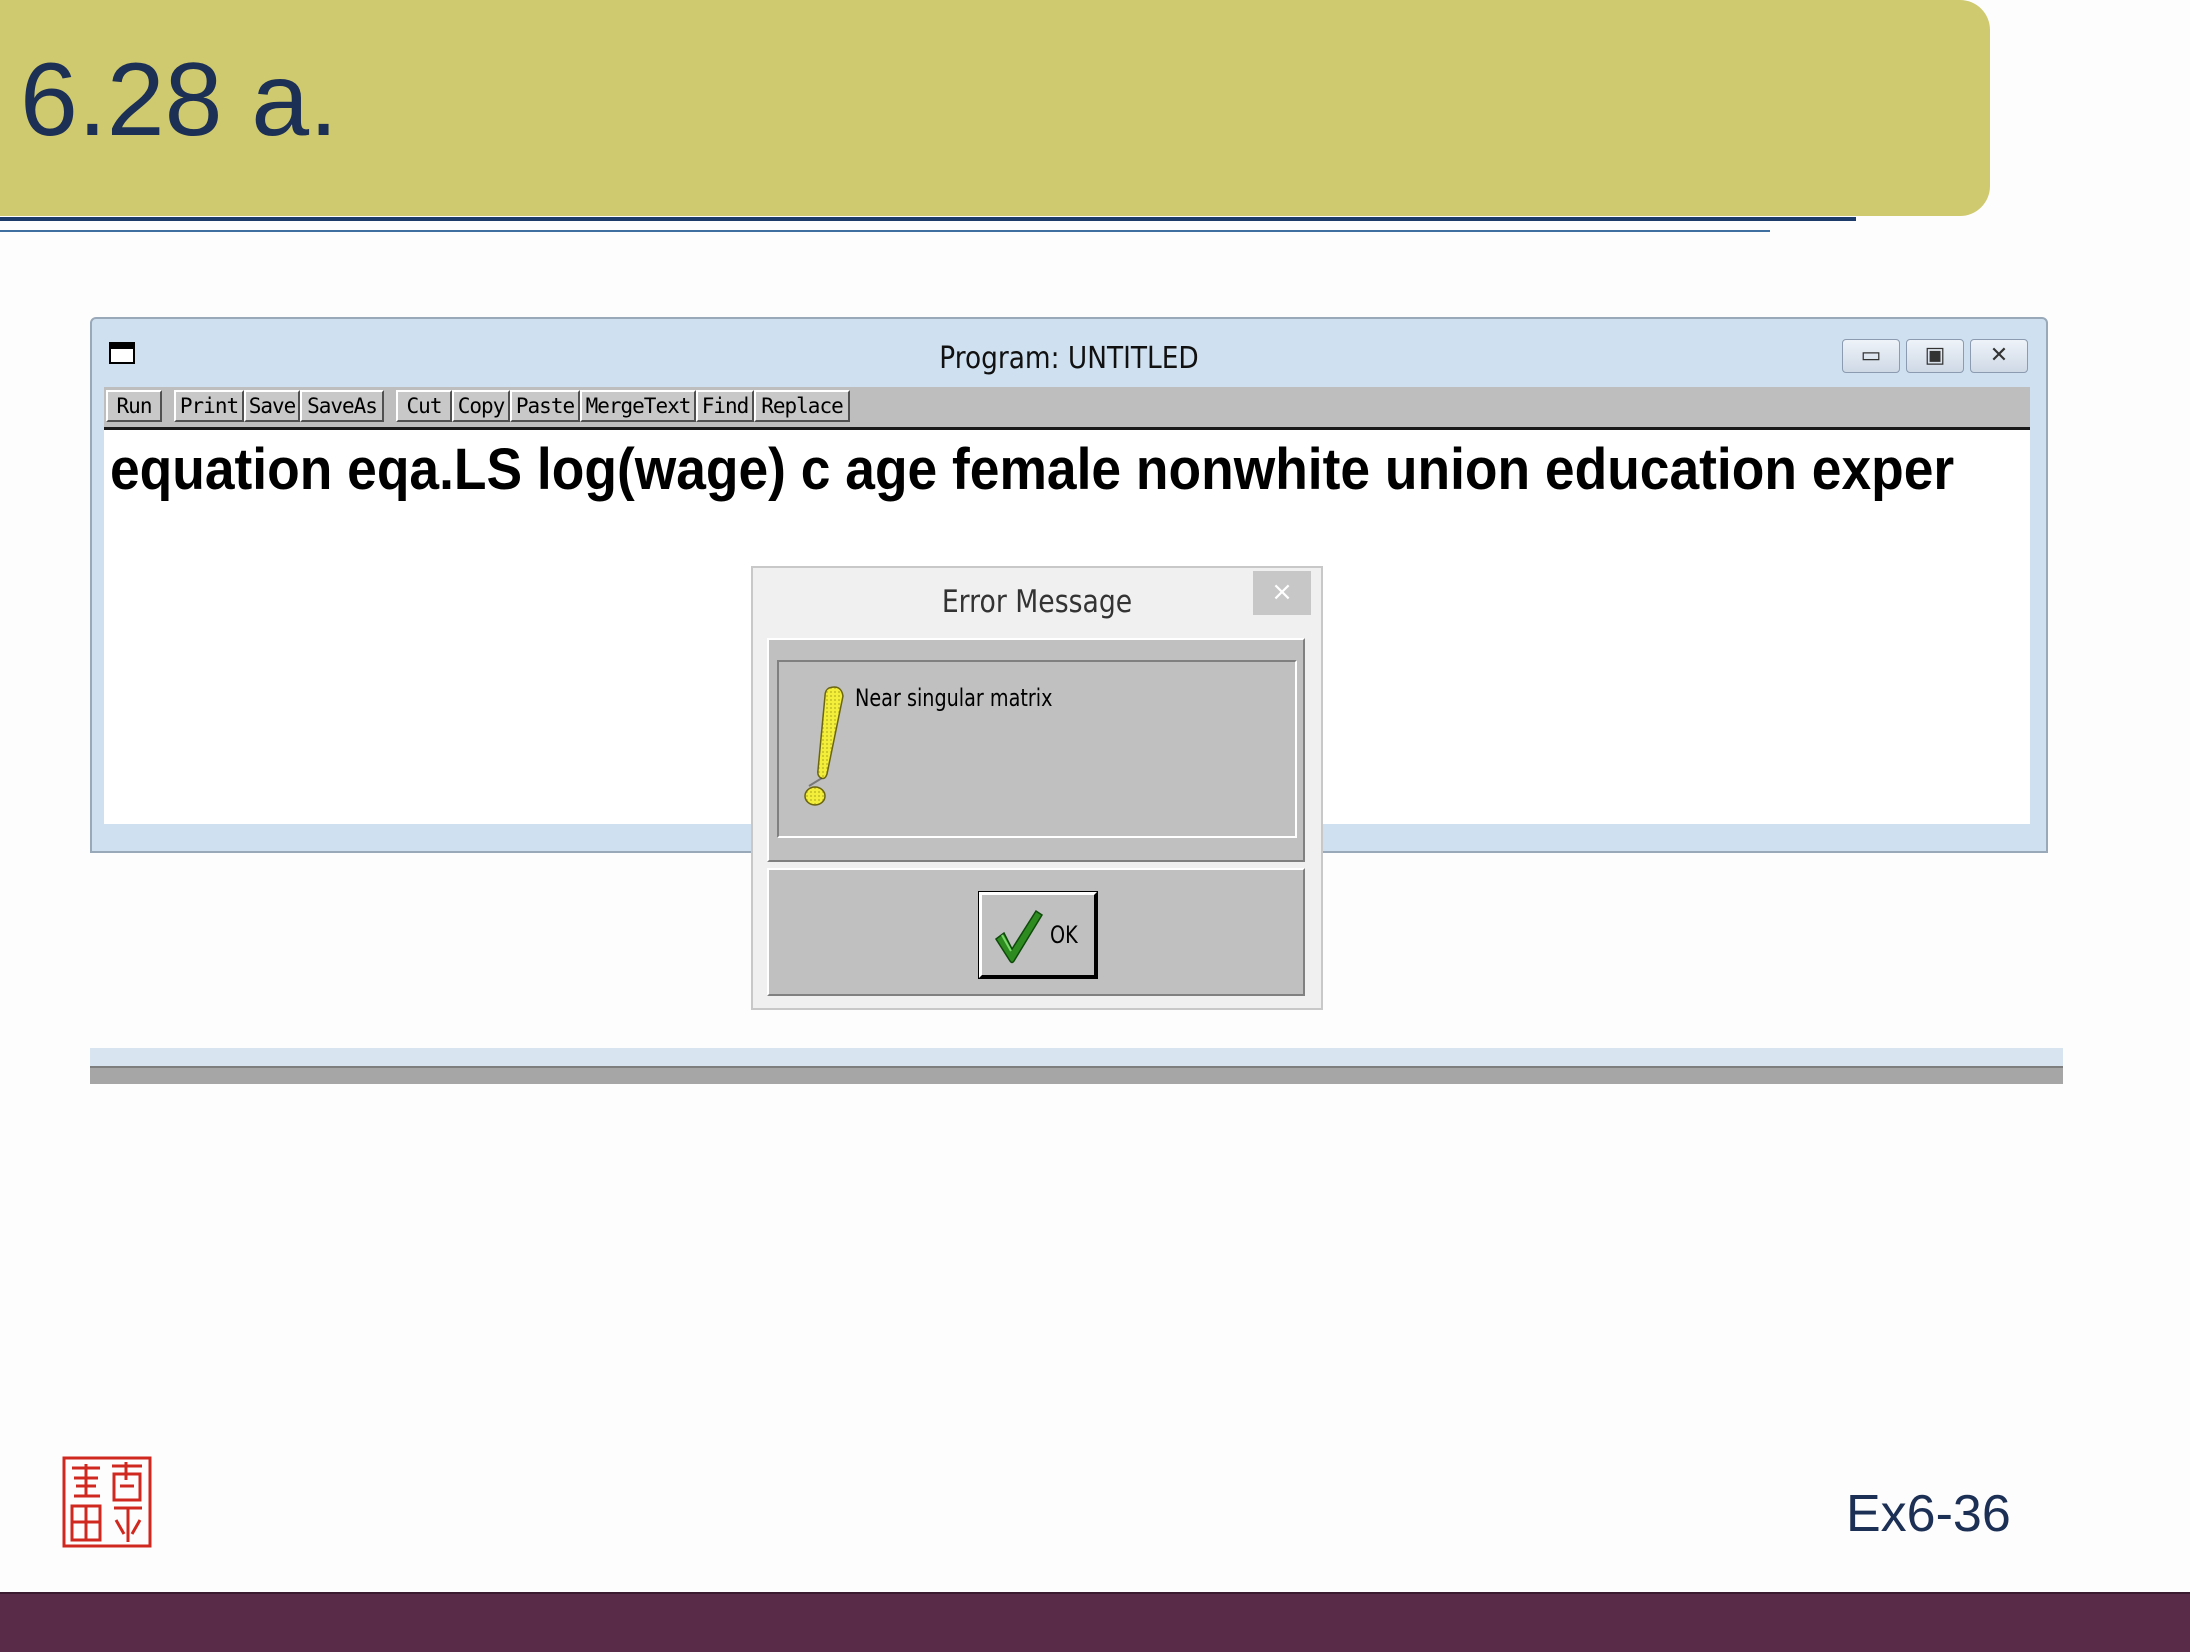  What do you see at coordinates (1871, 356) in the screenshot?
I see `minimize-button: ▭` at bounding box center [1871, 356].